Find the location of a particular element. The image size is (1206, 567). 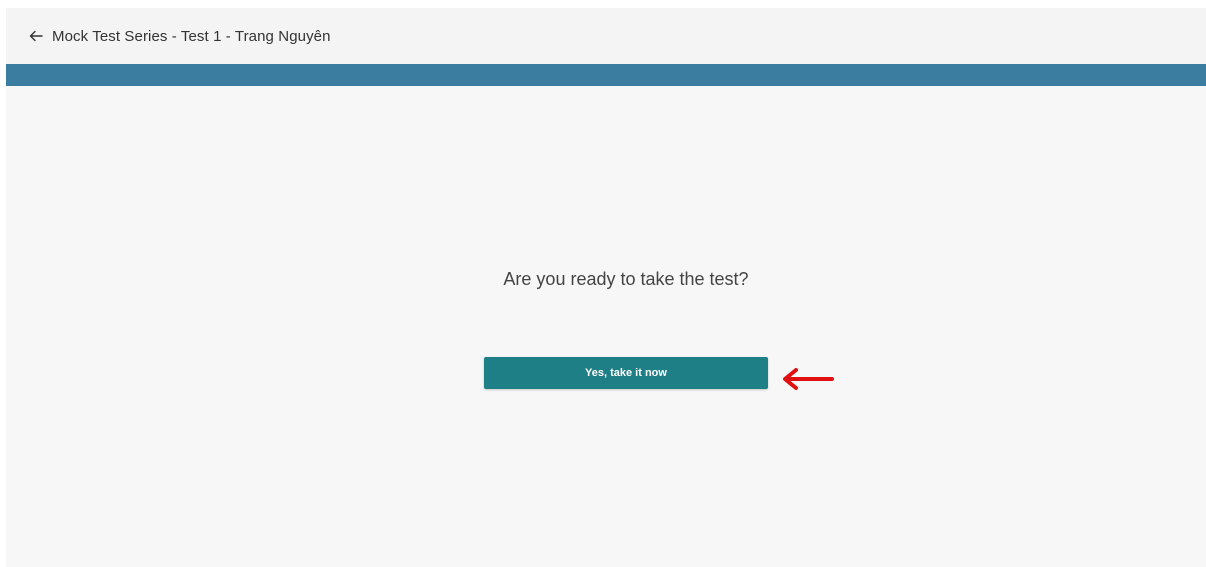

header-accent-bar is located at coordinates (606, 75).